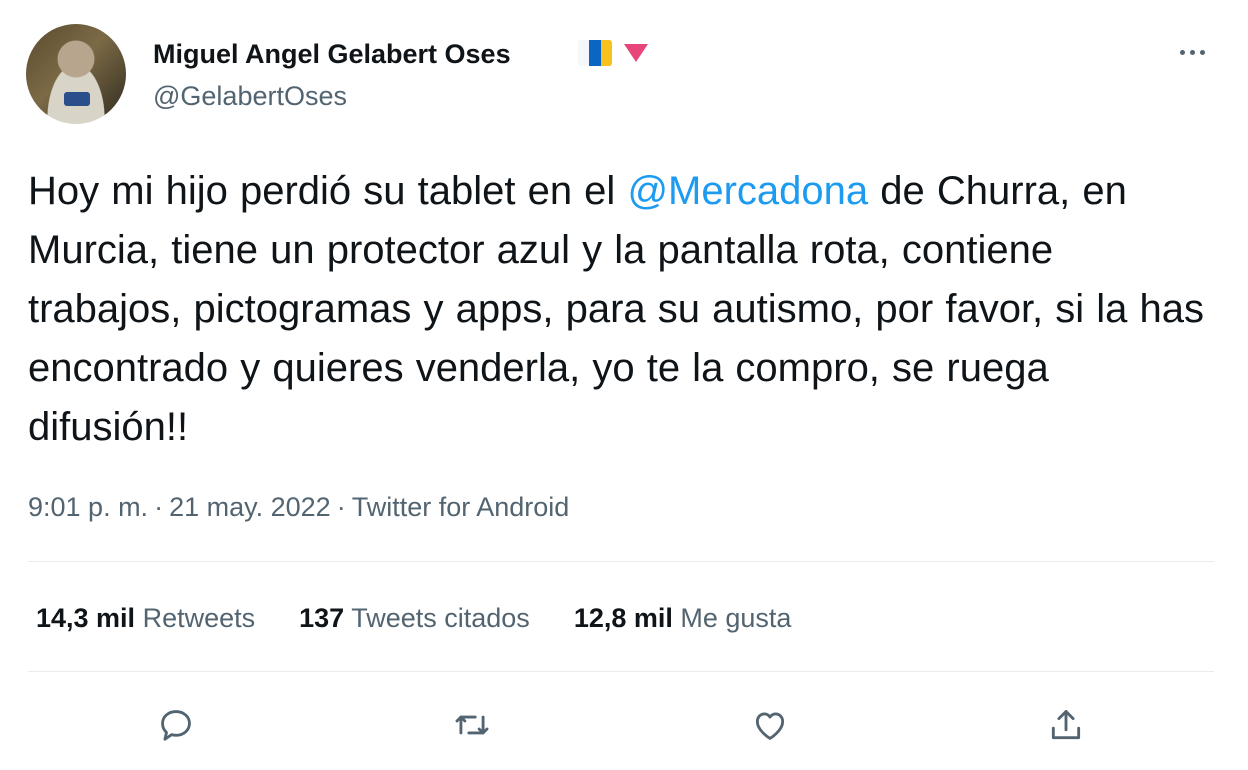 This screenshot has width=1248, height=770. I want to click on more-options-button, so click(1192, 52).